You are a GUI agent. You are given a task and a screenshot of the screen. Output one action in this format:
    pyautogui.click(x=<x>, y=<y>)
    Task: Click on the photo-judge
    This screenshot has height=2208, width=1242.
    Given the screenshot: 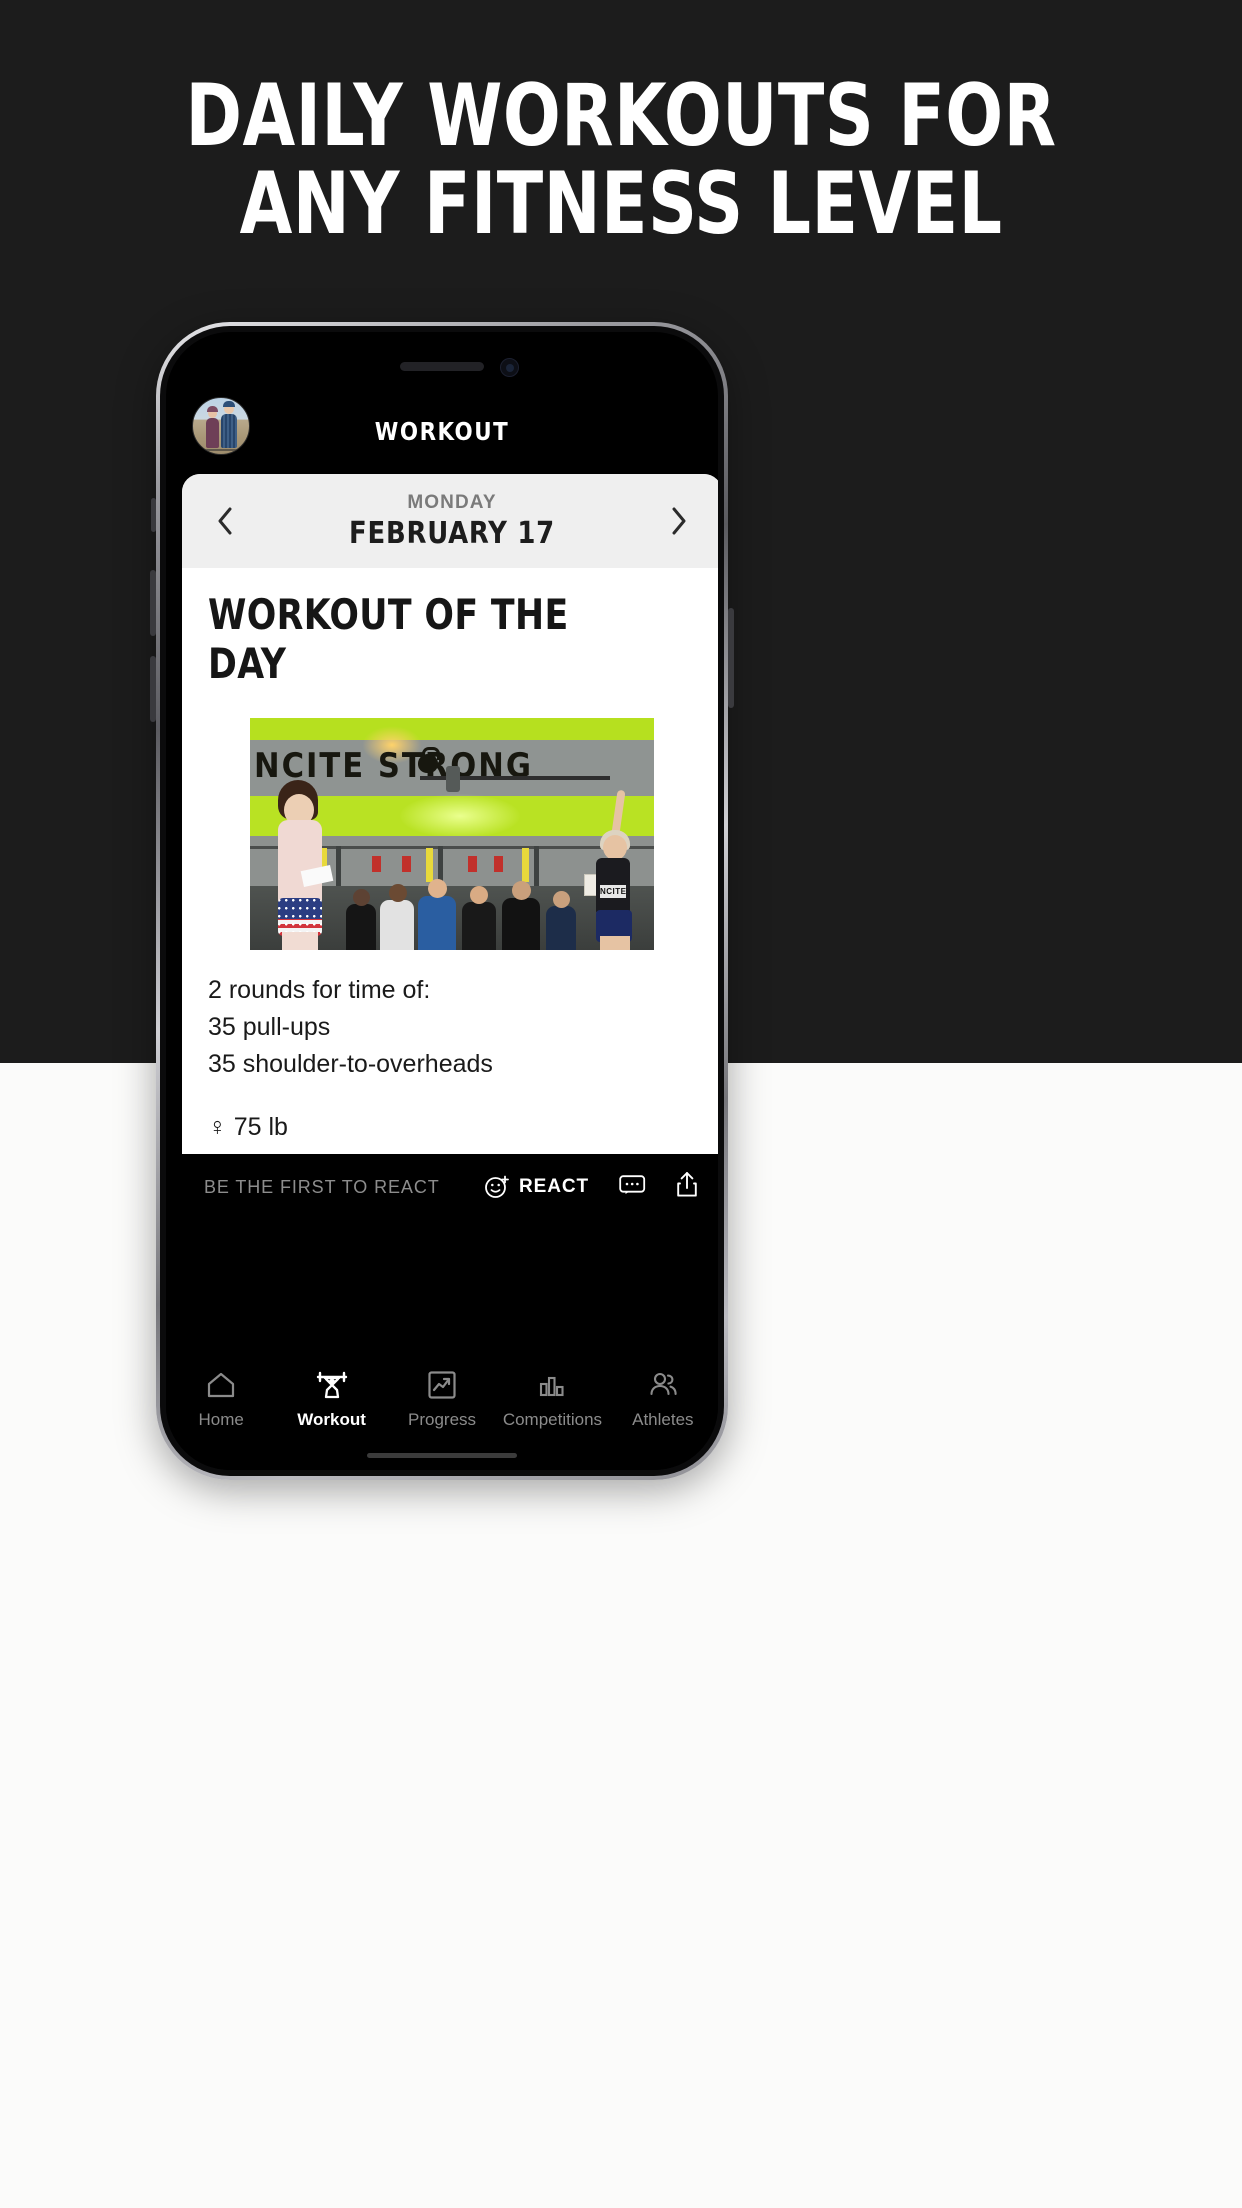 What is the action you would take?
    pyautogui.click(x=300, y=864)
    